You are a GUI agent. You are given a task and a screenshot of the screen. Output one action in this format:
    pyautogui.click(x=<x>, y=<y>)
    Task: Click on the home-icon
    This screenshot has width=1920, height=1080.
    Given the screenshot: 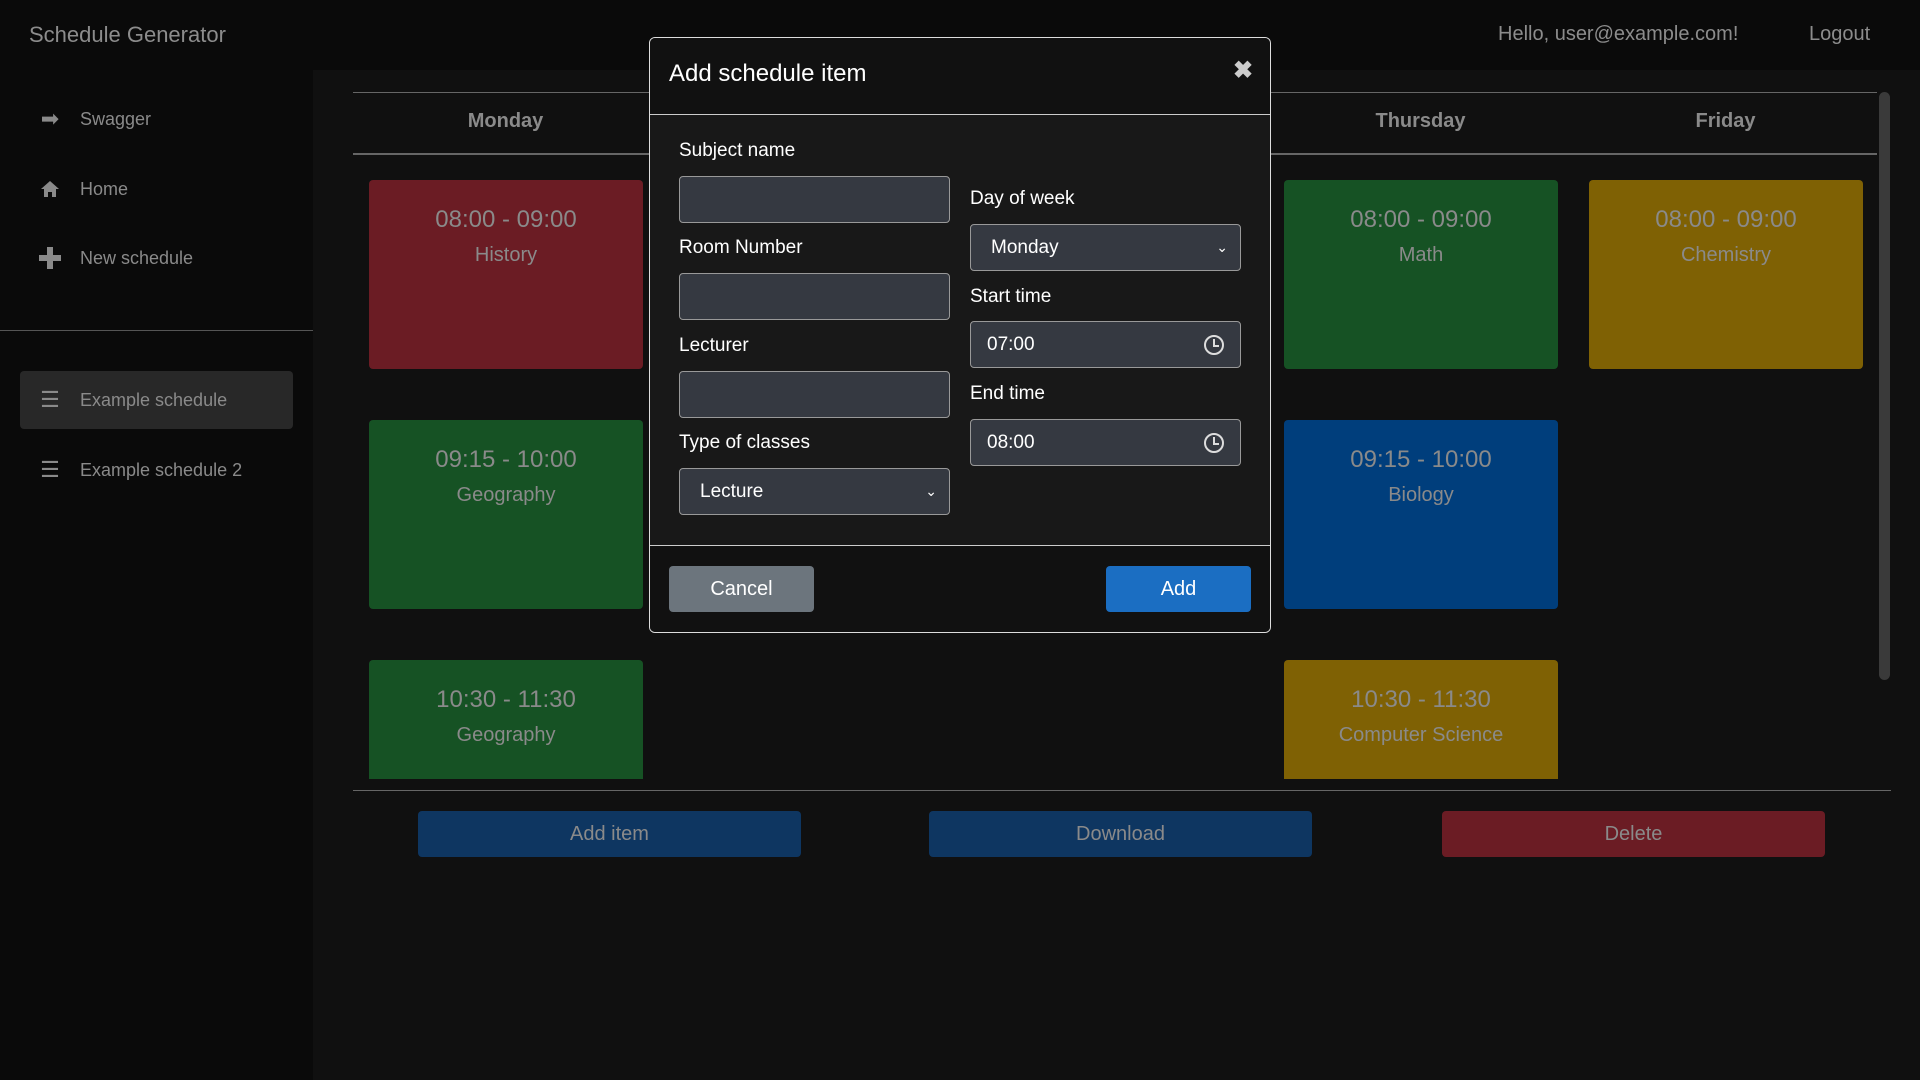 What is the action you would take?
    pyautogui.click(x=50, y=189)
    